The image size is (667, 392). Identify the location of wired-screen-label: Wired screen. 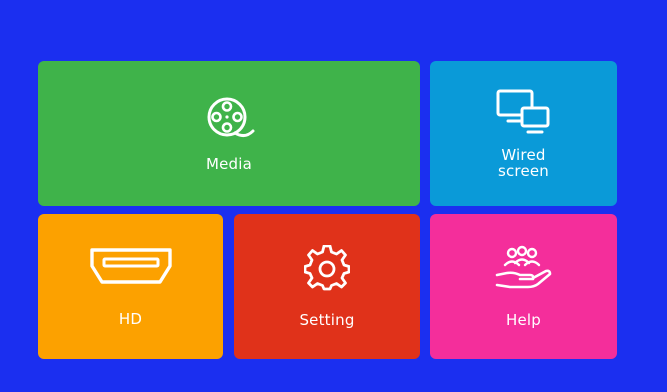
(523, 162).